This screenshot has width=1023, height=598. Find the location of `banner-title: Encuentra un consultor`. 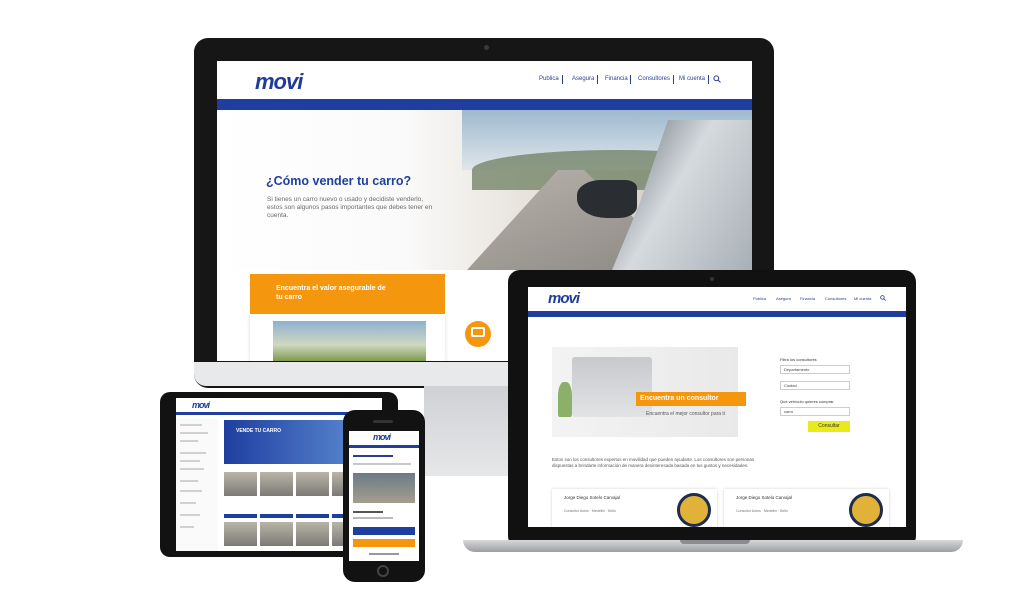

banner-title: Encuentra un consultor is located at coordinates (679, 398).